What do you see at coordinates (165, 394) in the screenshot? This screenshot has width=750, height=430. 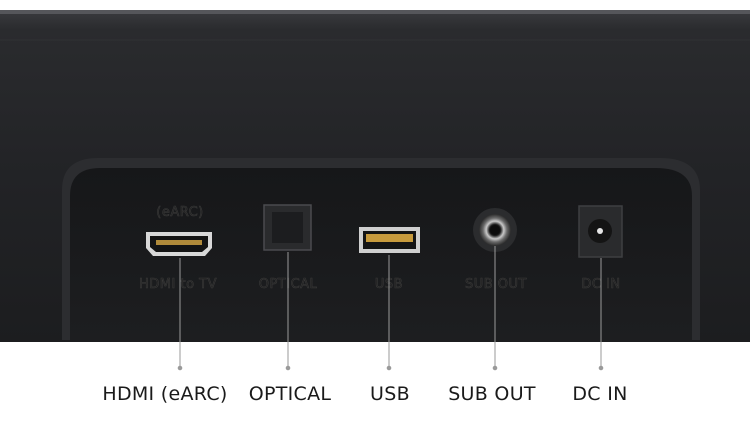 I see `callout-hdmi: HDMI (eARC)` at bounding box center [165, 394].